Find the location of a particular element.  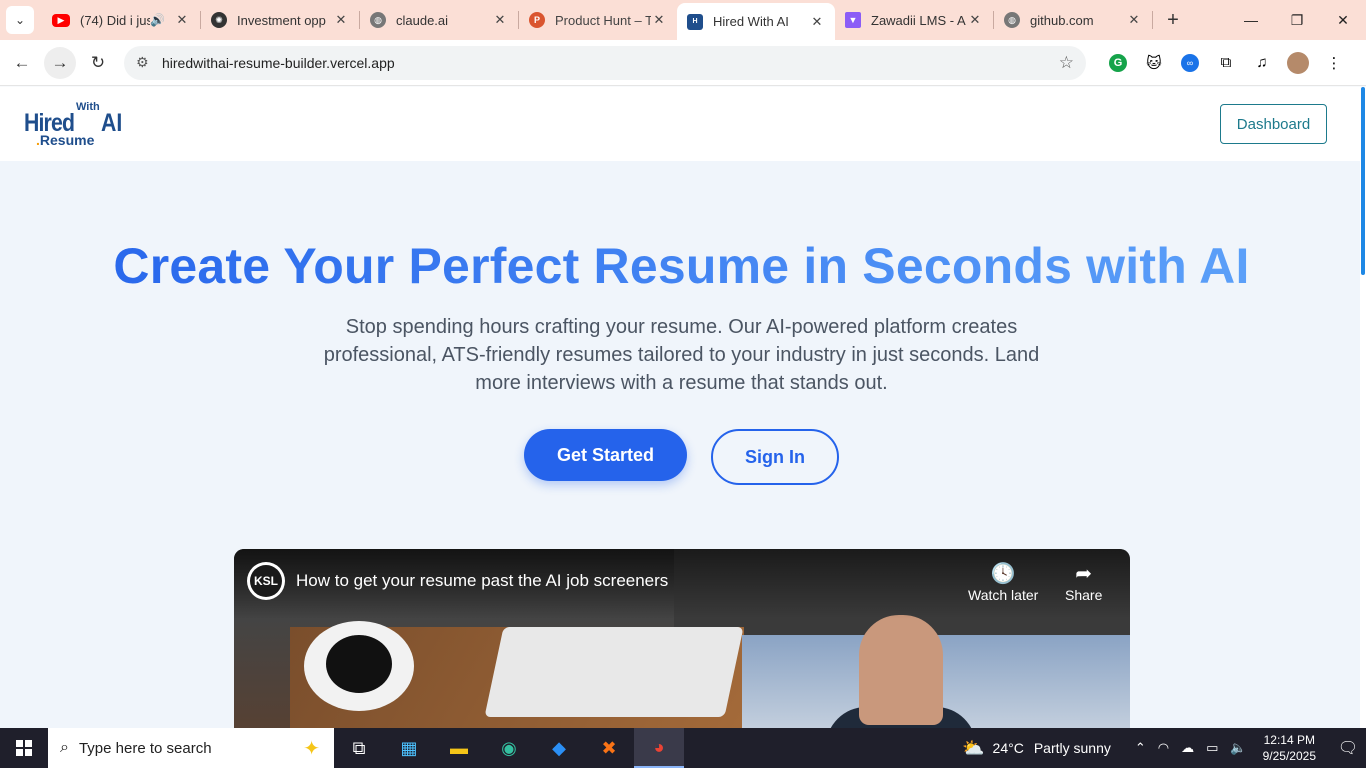

logo-ai: AI is located at coordinates (112, 123).